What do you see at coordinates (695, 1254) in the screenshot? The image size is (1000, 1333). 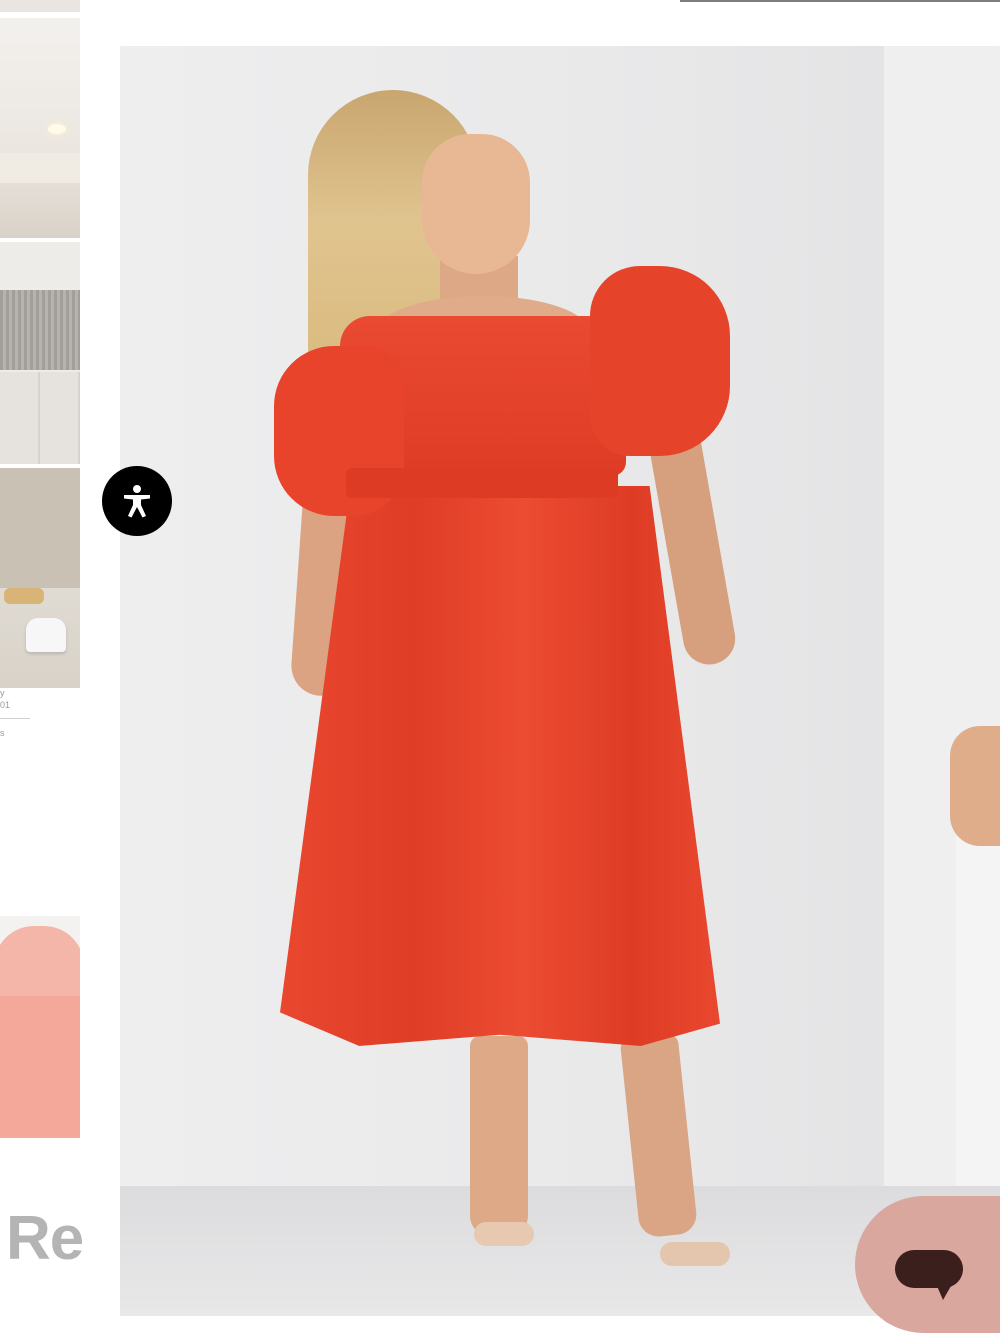 I see `sandal-right` at bounding box center [695, 1254].